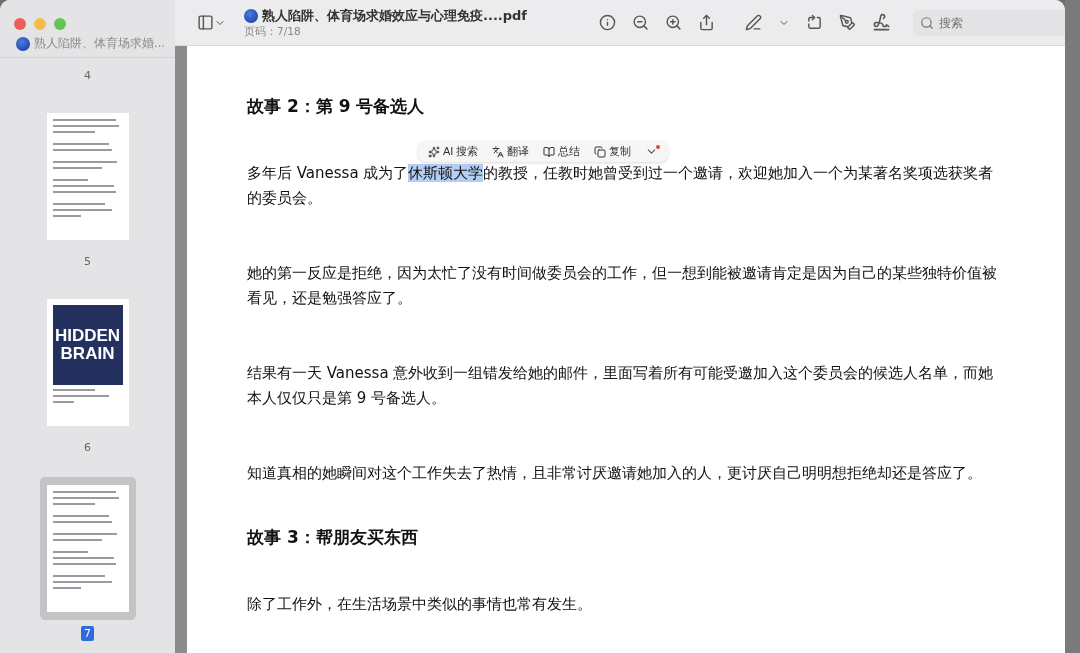 The height and width of the screenshot is (653, 1080). Describe the element at coordinates (453, 151) in the screenshot. I see `toolbar-item: AI 搜索` at that location.